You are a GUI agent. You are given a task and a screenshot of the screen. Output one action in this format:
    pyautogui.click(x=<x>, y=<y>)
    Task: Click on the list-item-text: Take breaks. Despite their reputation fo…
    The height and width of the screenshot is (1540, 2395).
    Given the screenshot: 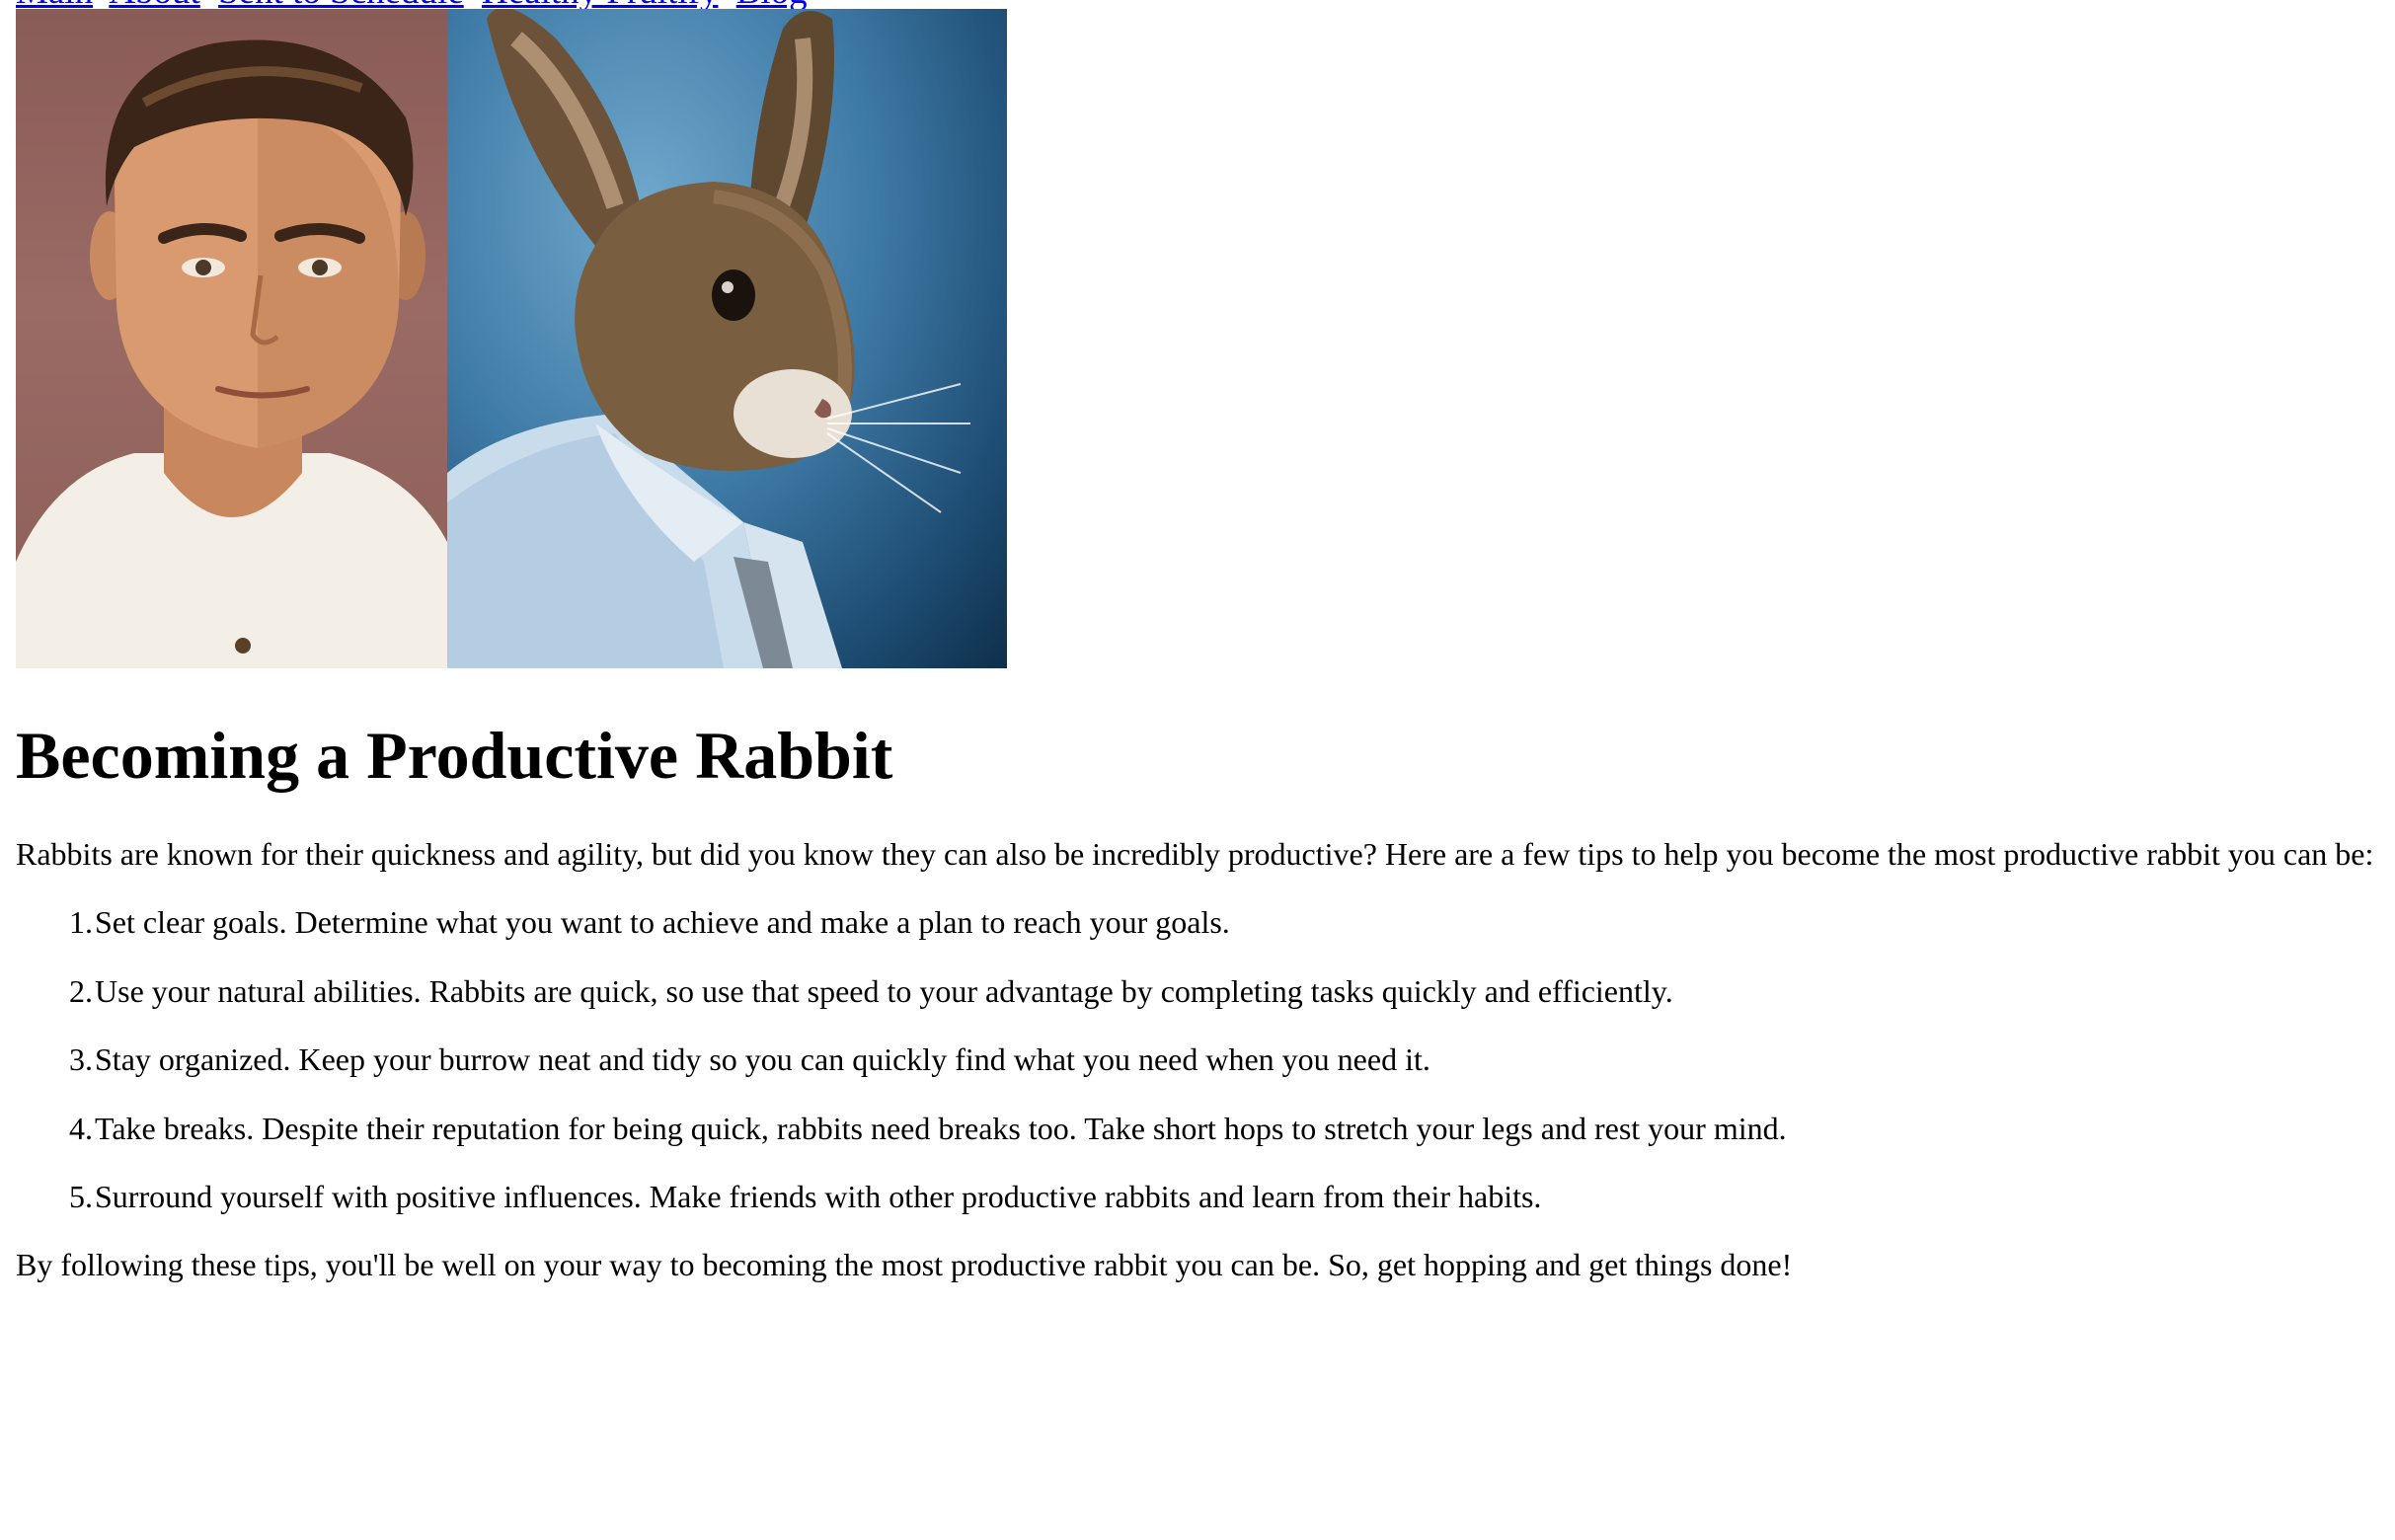 What is the action you would take?
    pyautogui.click(x=941, y=1128)
    